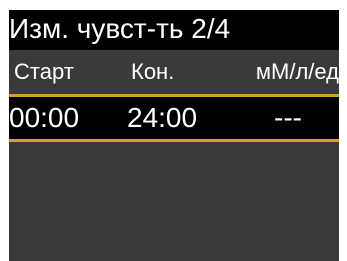 Image resolution: width=347 pixels, height=261 pixels. I want to click on row-start-time: 00:00, so click(44, 118).